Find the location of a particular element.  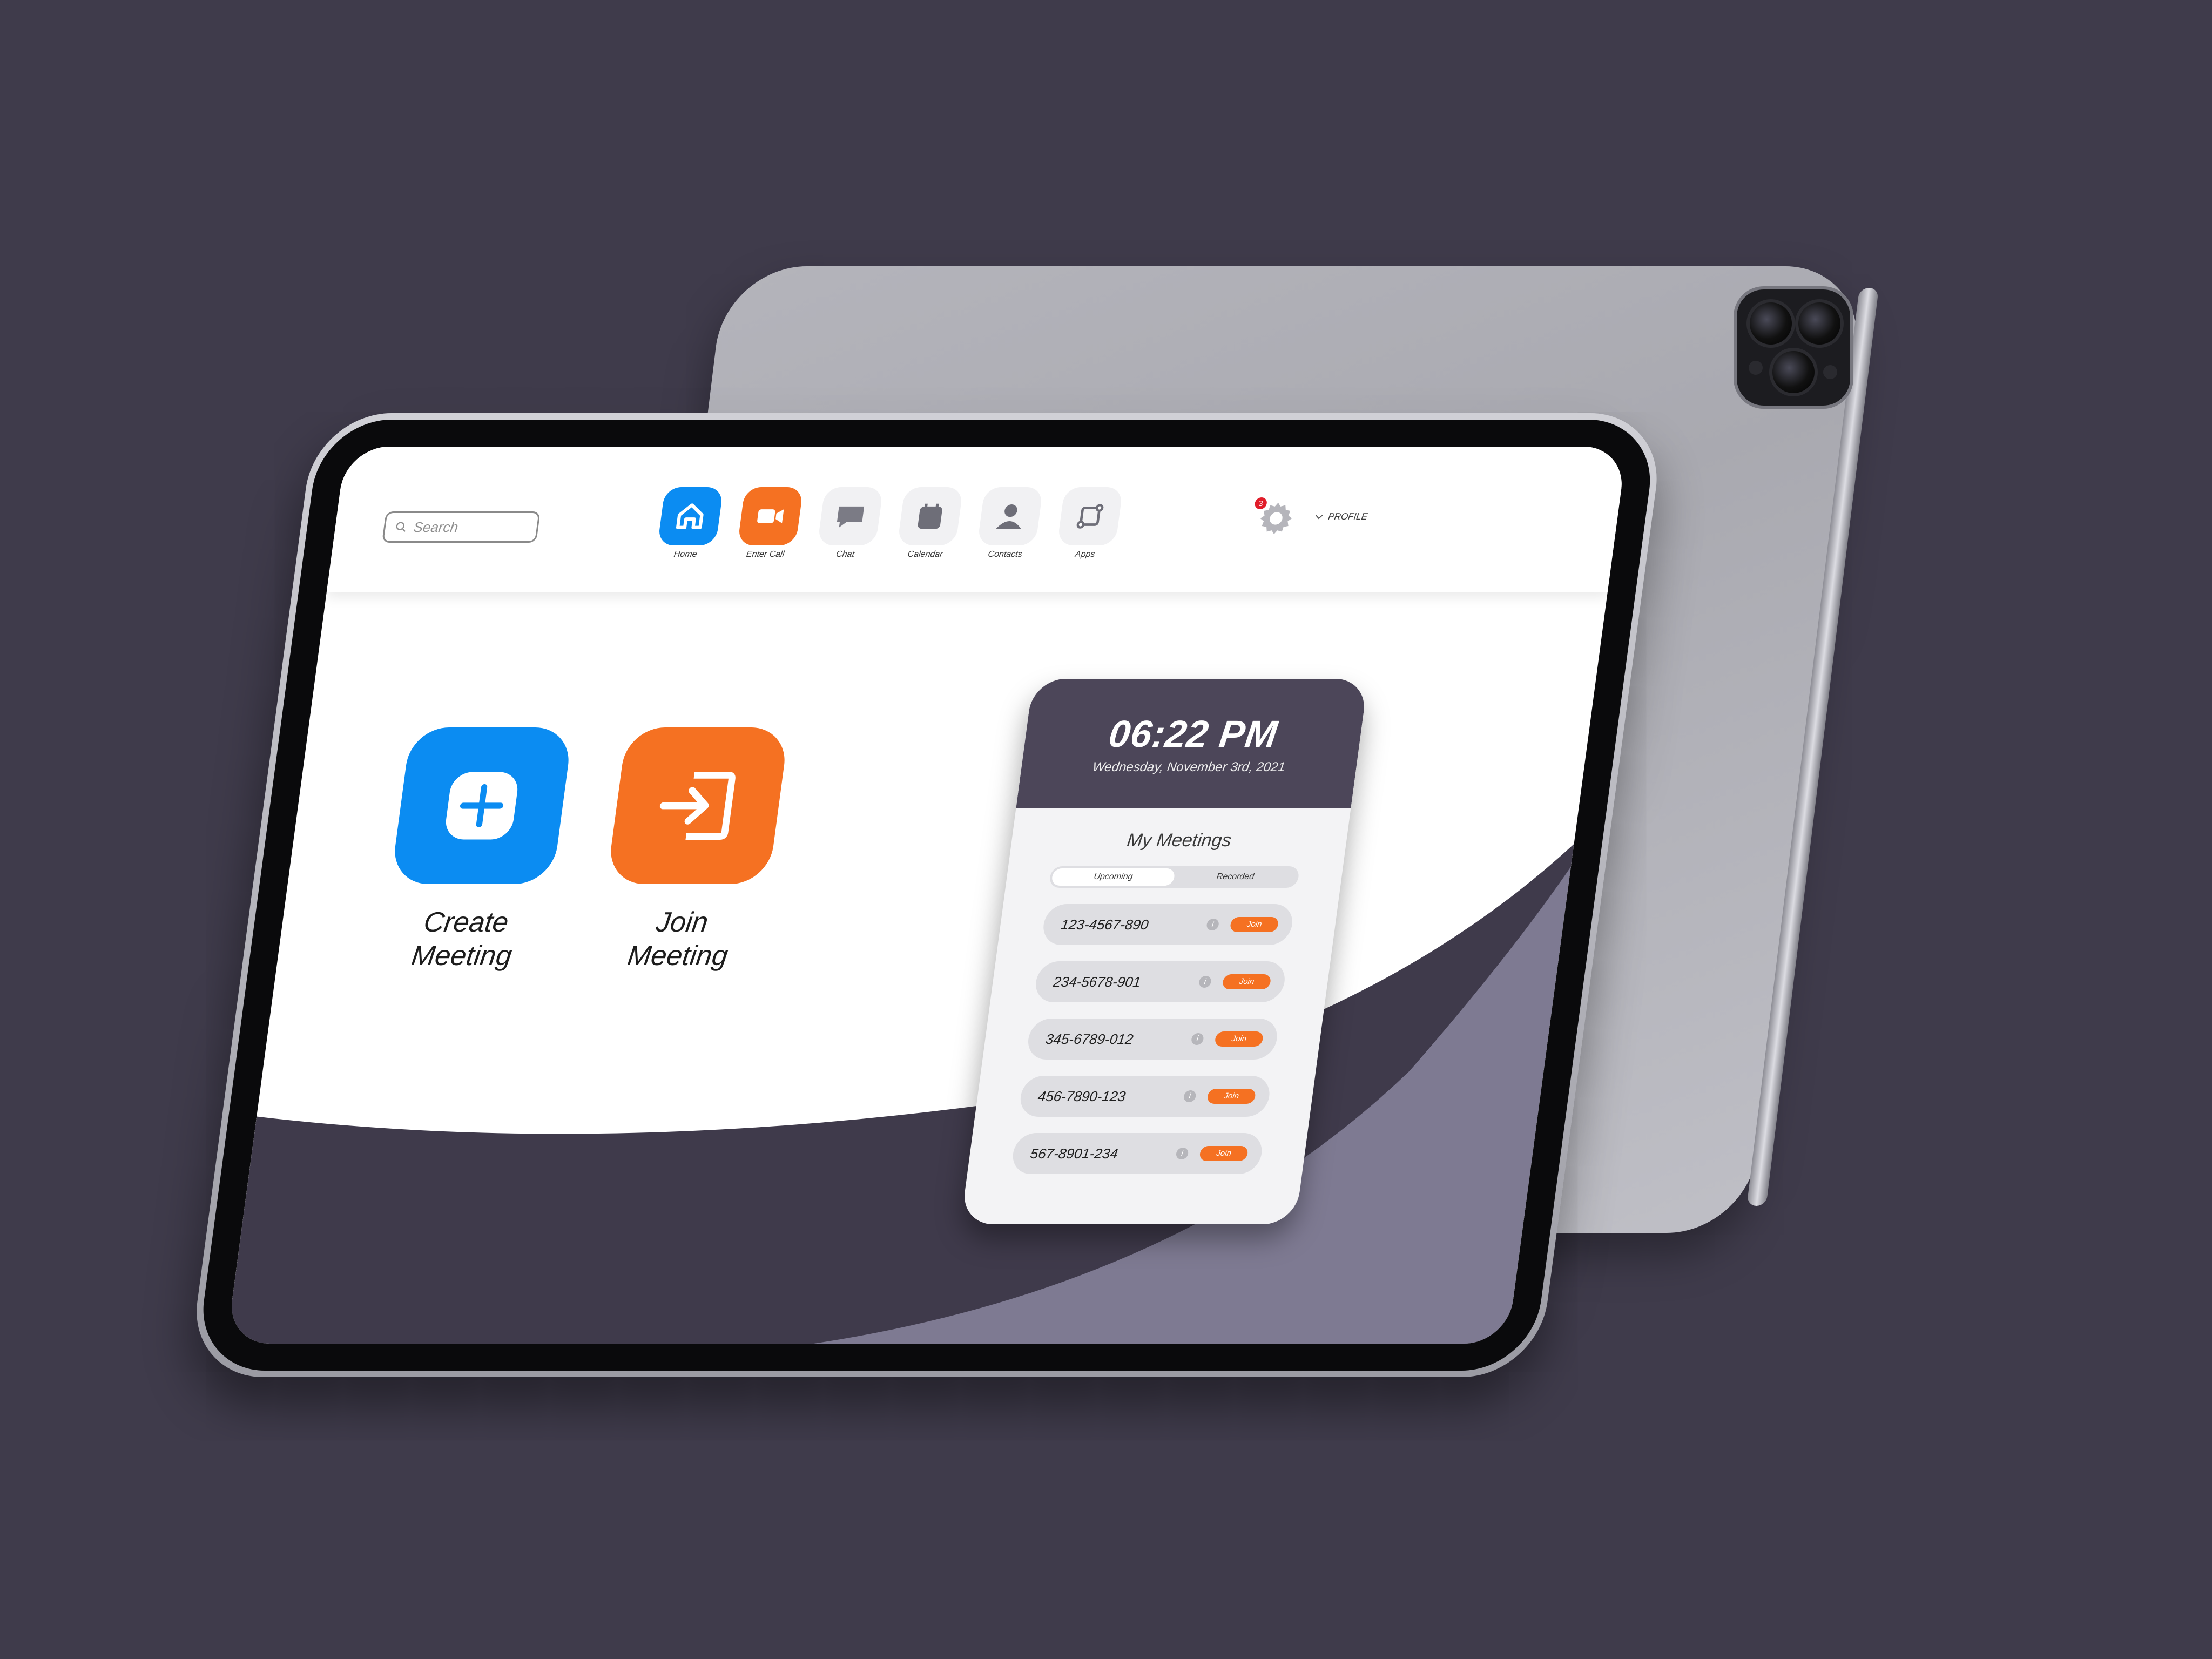

lidar-sensor is located at coordinates (1830, 372).